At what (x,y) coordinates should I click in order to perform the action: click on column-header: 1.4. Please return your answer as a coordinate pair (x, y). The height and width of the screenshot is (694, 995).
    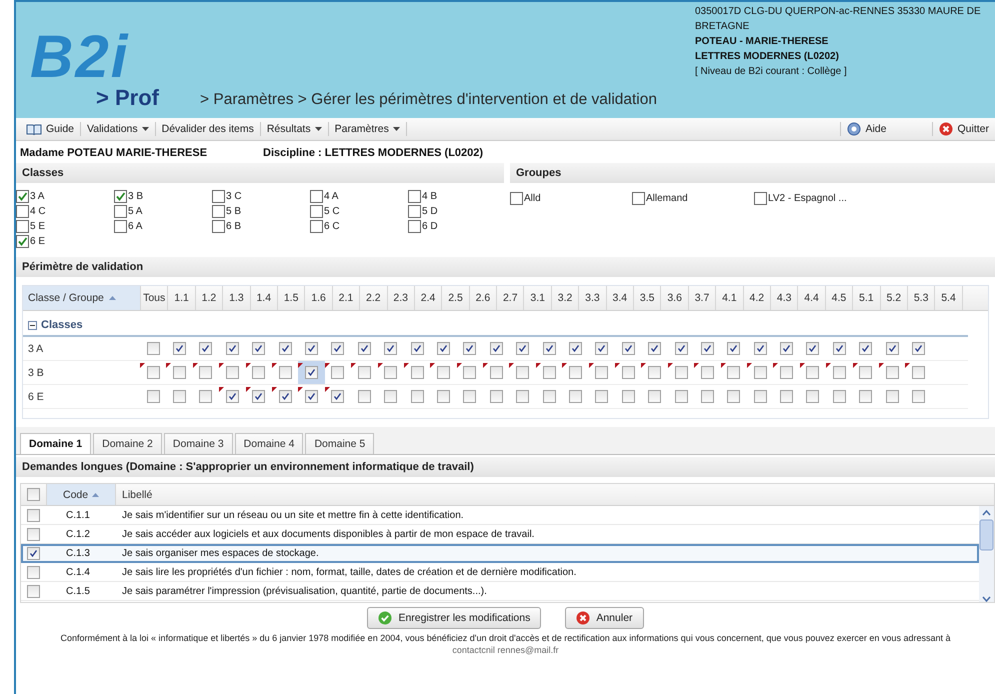
    Looking at the image, I should click on (264, 298).